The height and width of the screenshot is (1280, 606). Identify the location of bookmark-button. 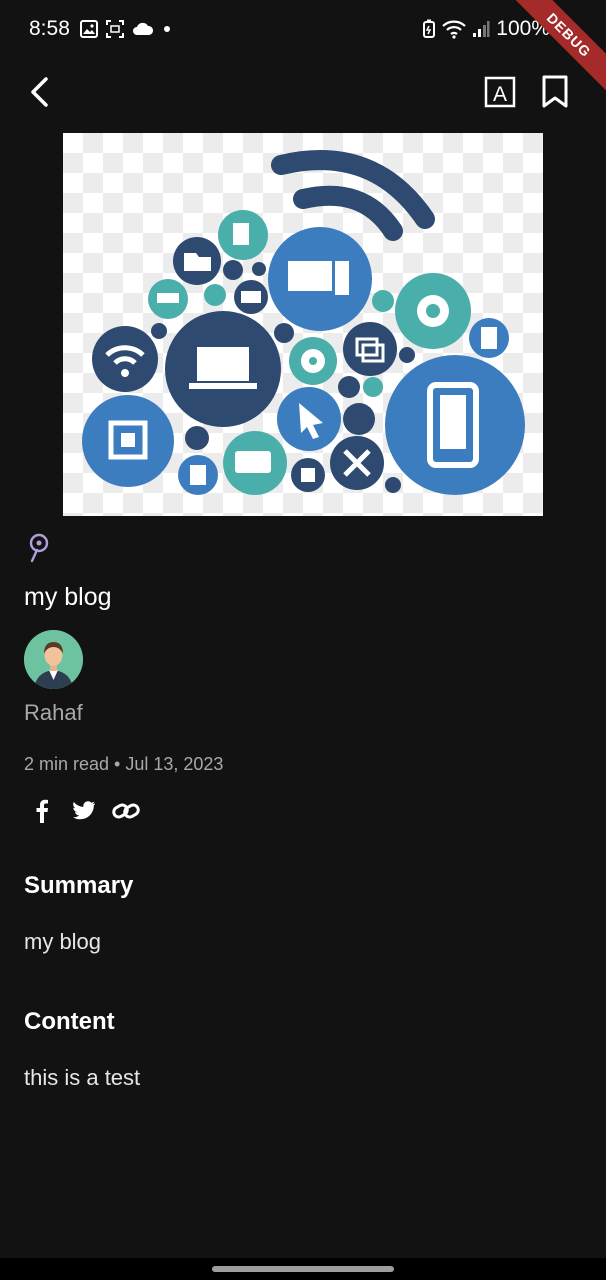
(555, 92).